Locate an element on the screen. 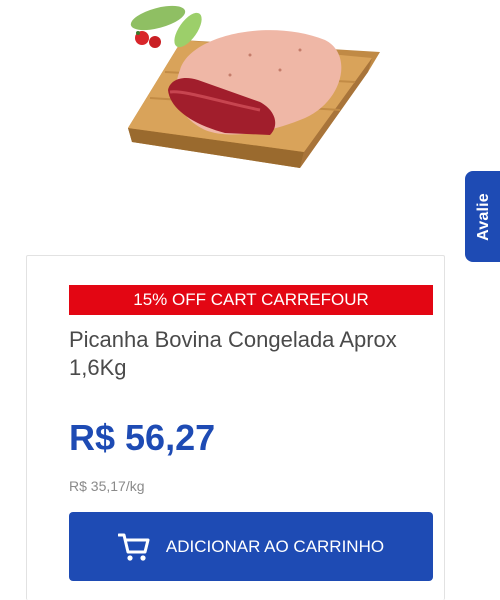 This screenshot has height=600, width=500. promo-banner: 15% OFF CART CARREFOUR is located at coordinates (251, 300).